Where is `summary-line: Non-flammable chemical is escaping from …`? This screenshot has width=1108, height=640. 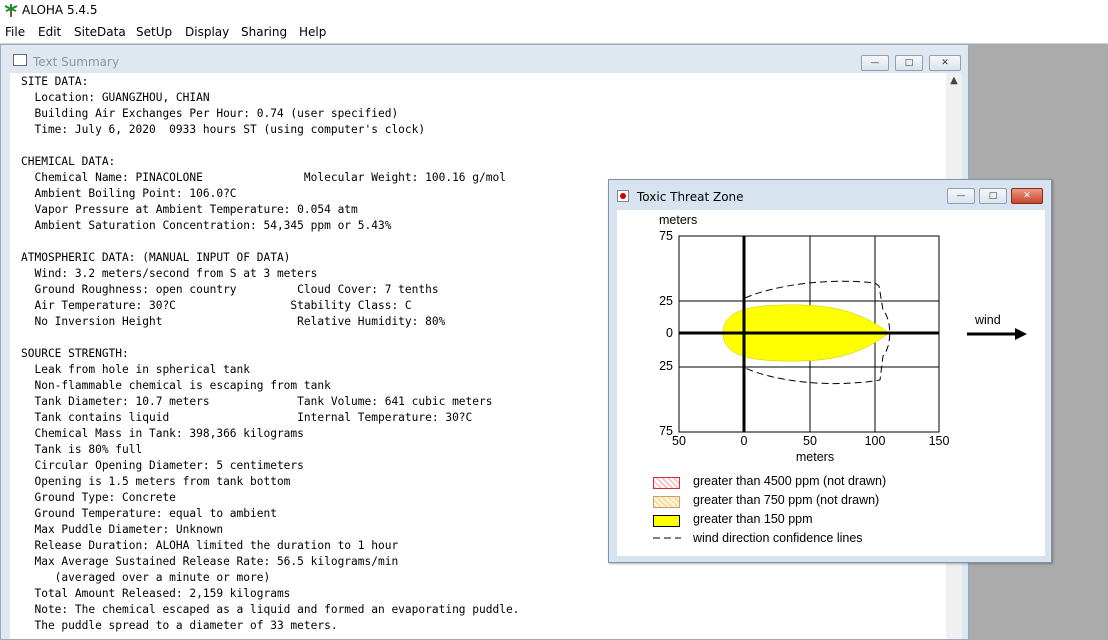
summary-line: Non-flammable chemical is escaping from … is located at coordinates (176, 385).